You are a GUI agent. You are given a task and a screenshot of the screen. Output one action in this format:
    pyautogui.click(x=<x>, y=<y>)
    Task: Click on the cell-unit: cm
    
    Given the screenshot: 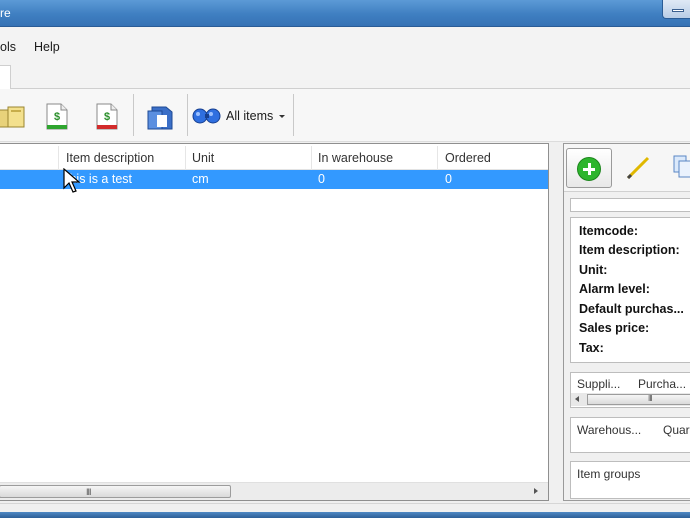 What is the action you would take?
    pyautogui.click(x=200, y=179)
    